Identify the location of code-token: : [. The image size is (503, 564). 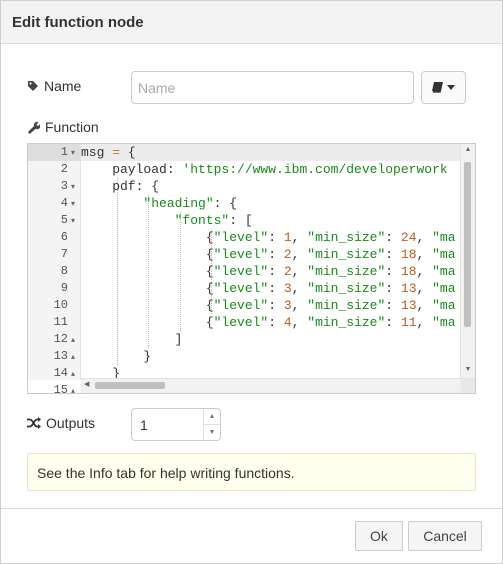
(241, 220).